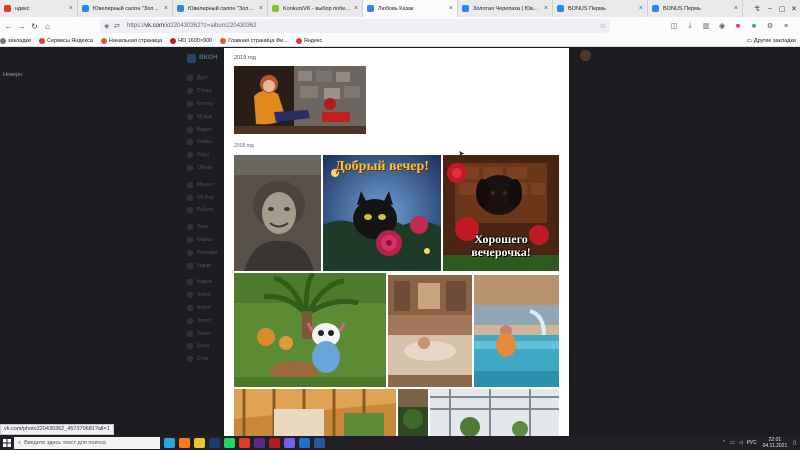  Describe the element at coordinates (770, 26) in the screenshot. I see `settings-icon: ⚙` at that location.